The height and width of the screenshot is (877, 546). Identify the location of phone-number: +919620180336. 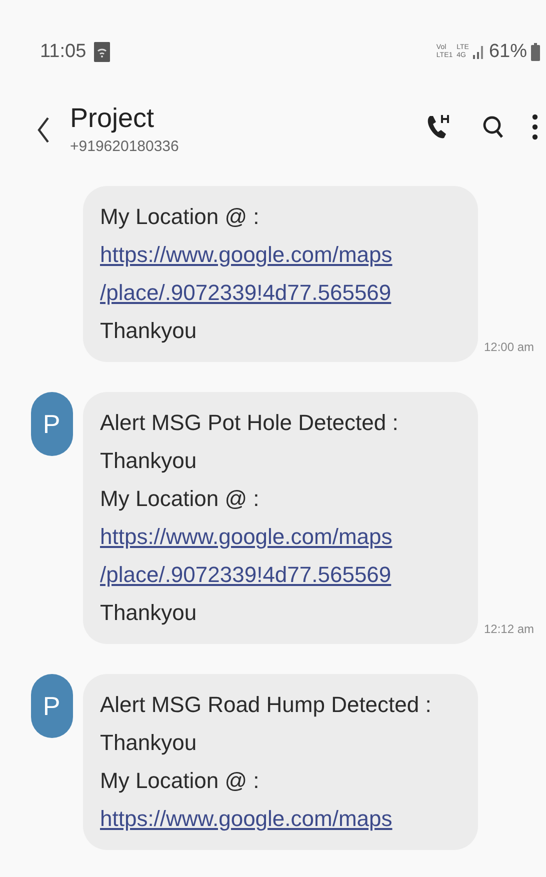
(125, 147).